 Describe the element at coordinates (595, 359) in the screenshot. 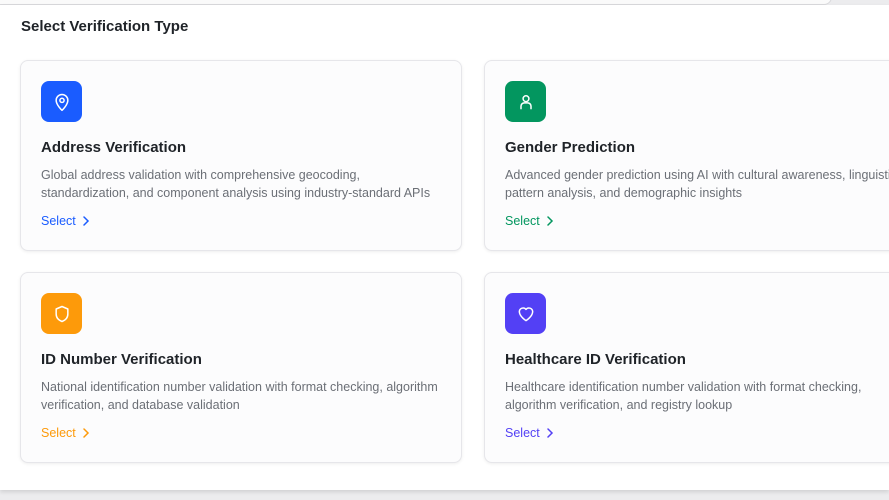

I see `card-title: Healthcare ID Verification` at that location.